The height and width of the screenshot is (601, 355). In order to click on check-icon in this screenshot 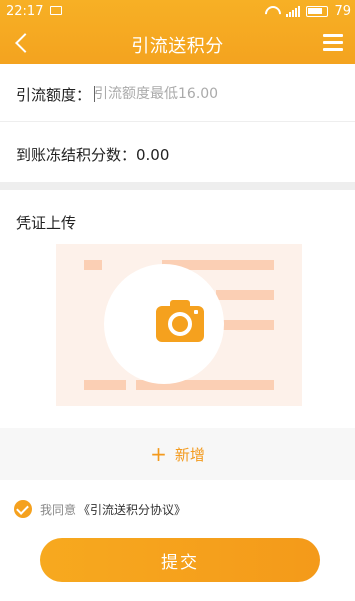, I will do `click(23, 509)`.